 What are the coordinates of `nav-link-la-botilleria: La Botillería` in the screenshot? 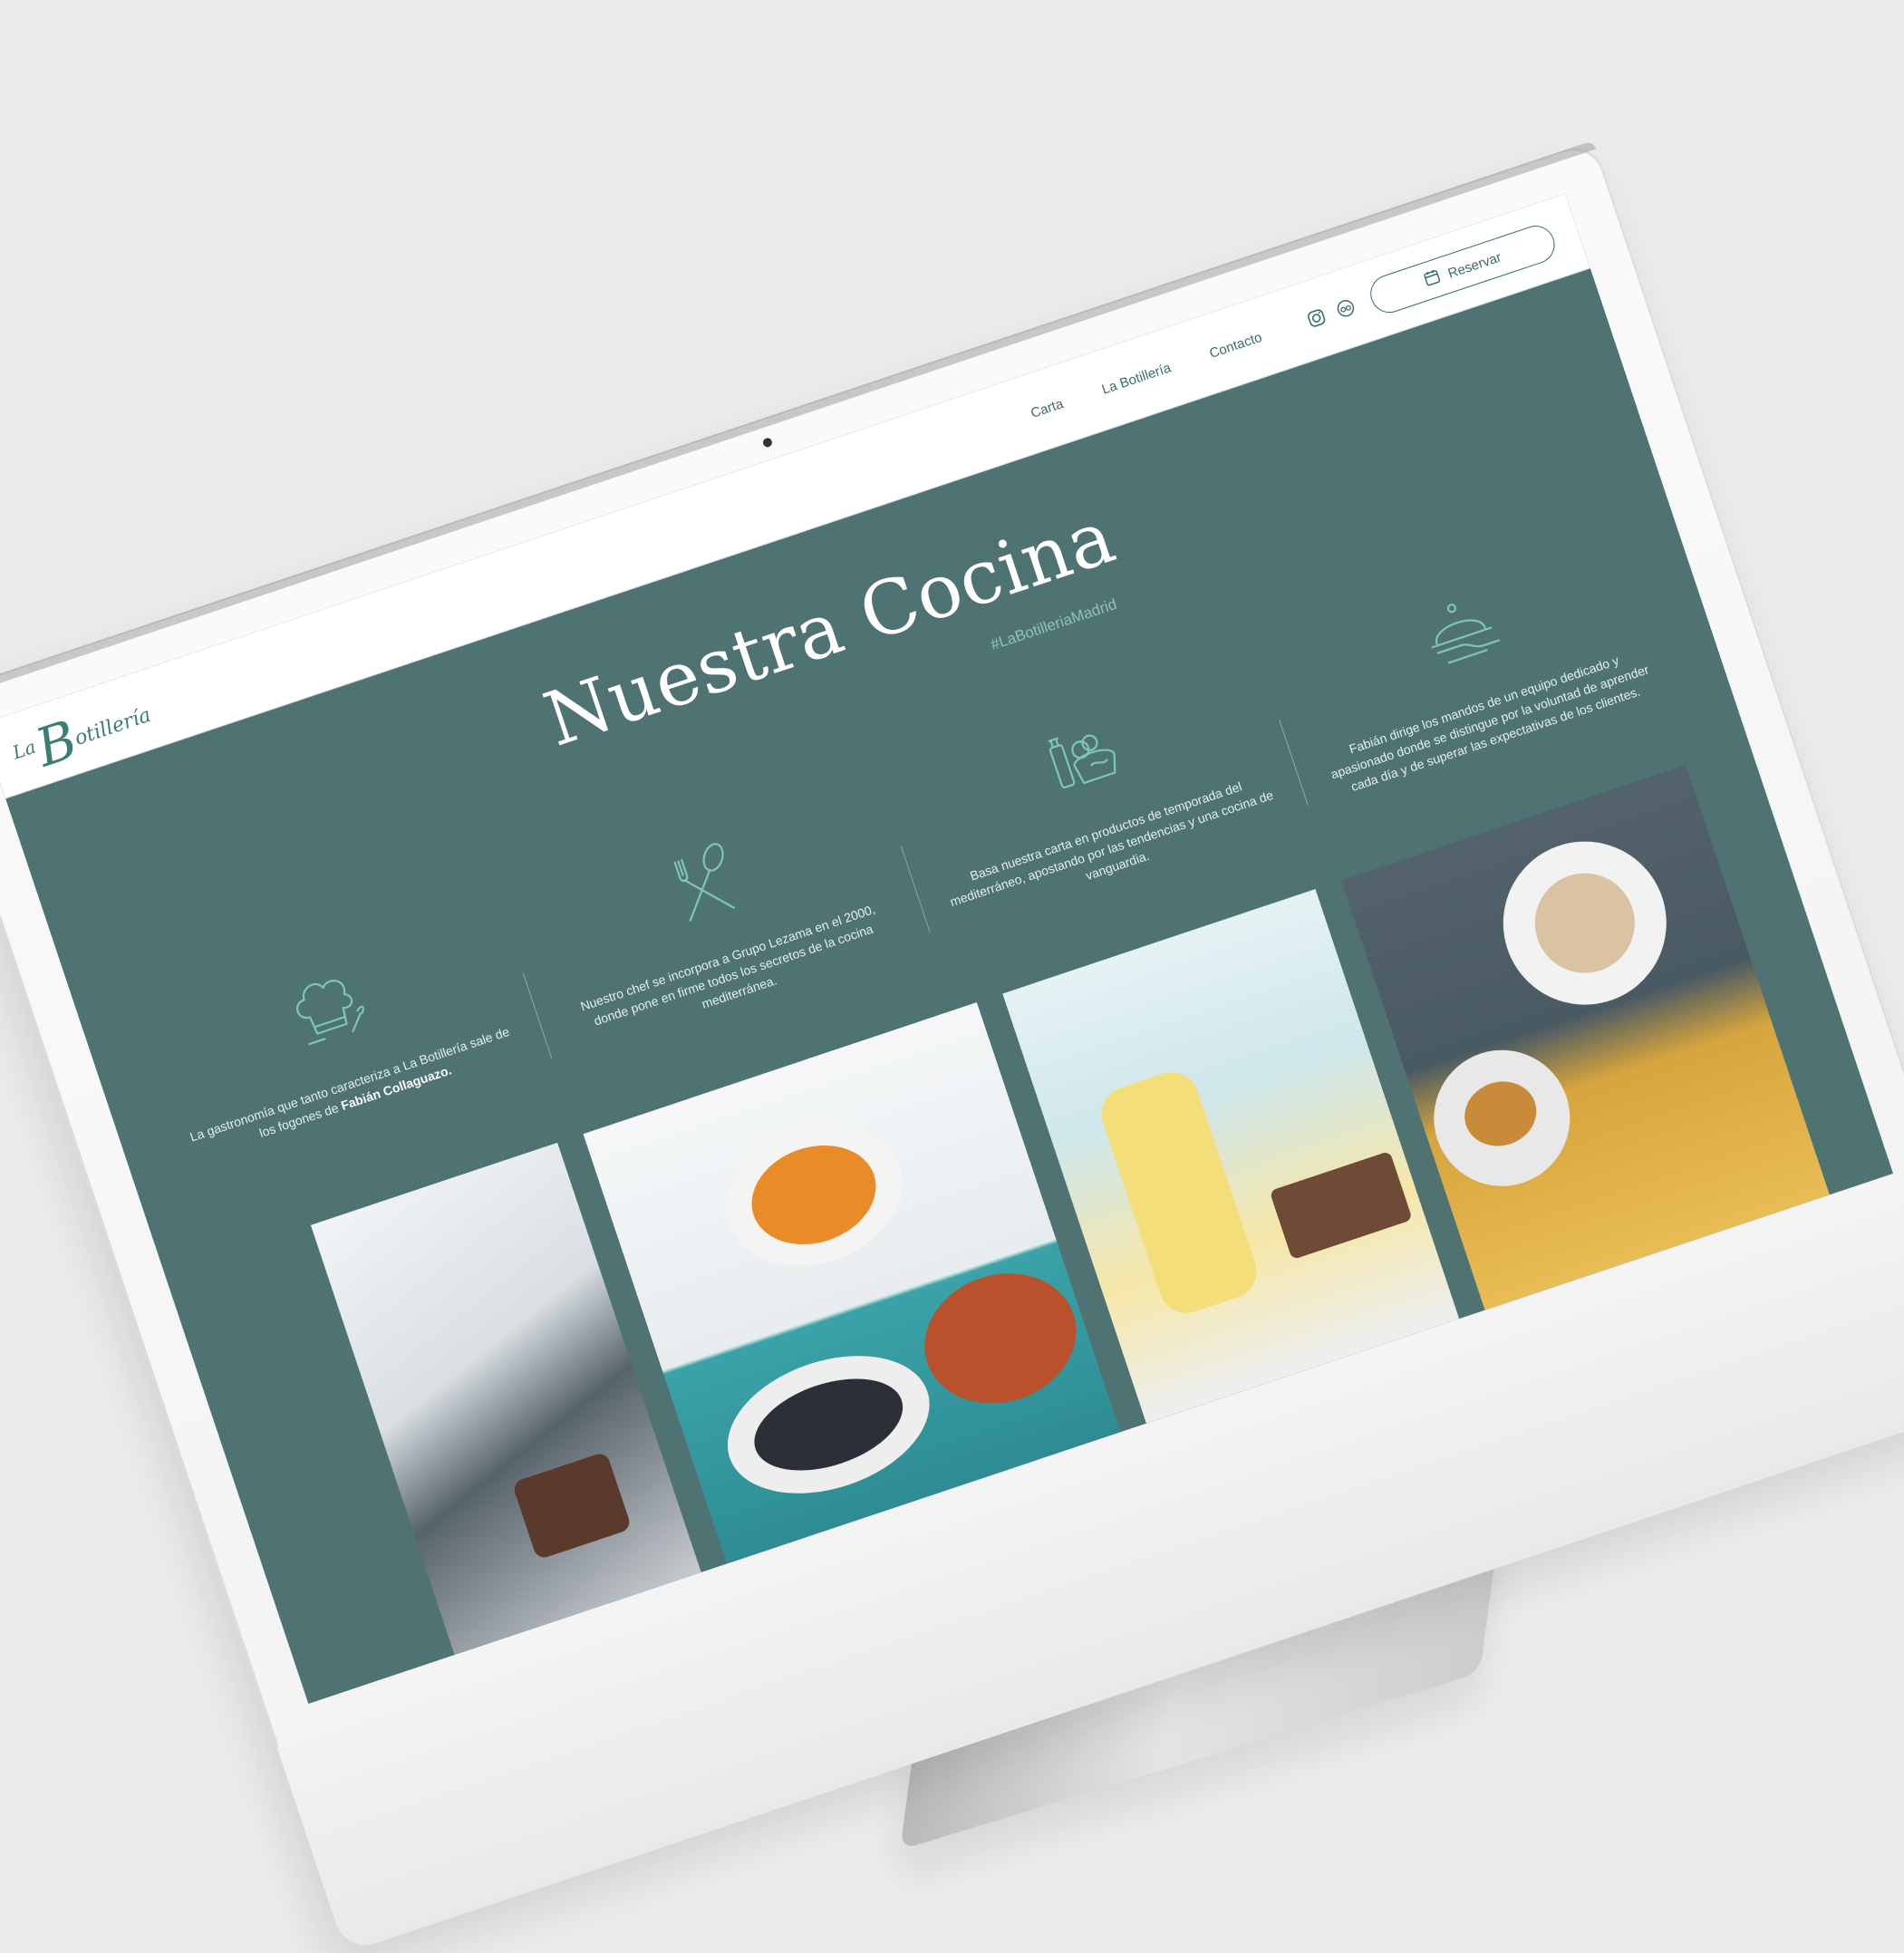 It's located at (1137, 378).